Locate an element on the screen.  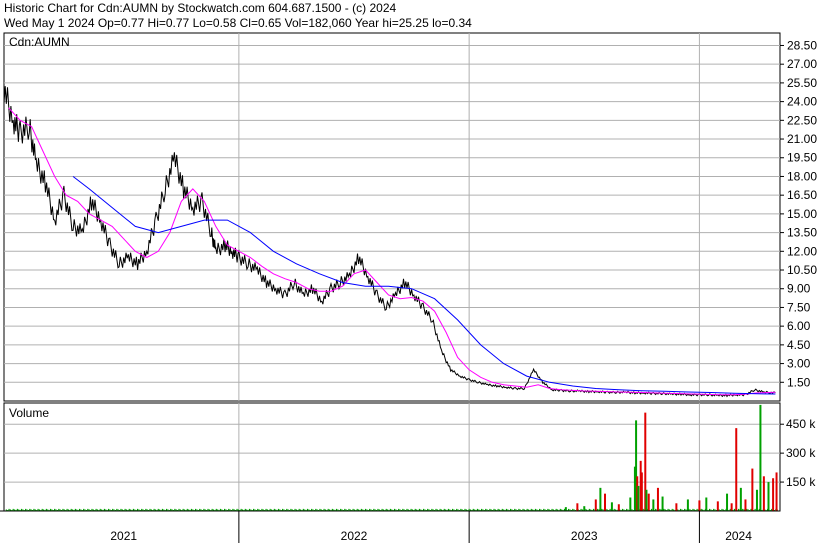
price-tick-label: 28.50 is located at coordinates (802, 45).